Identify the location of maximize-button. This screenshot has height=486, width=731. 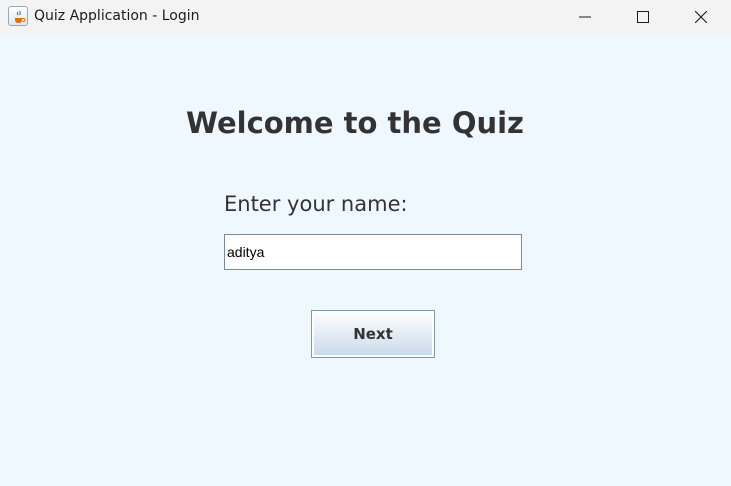
(643, 17).